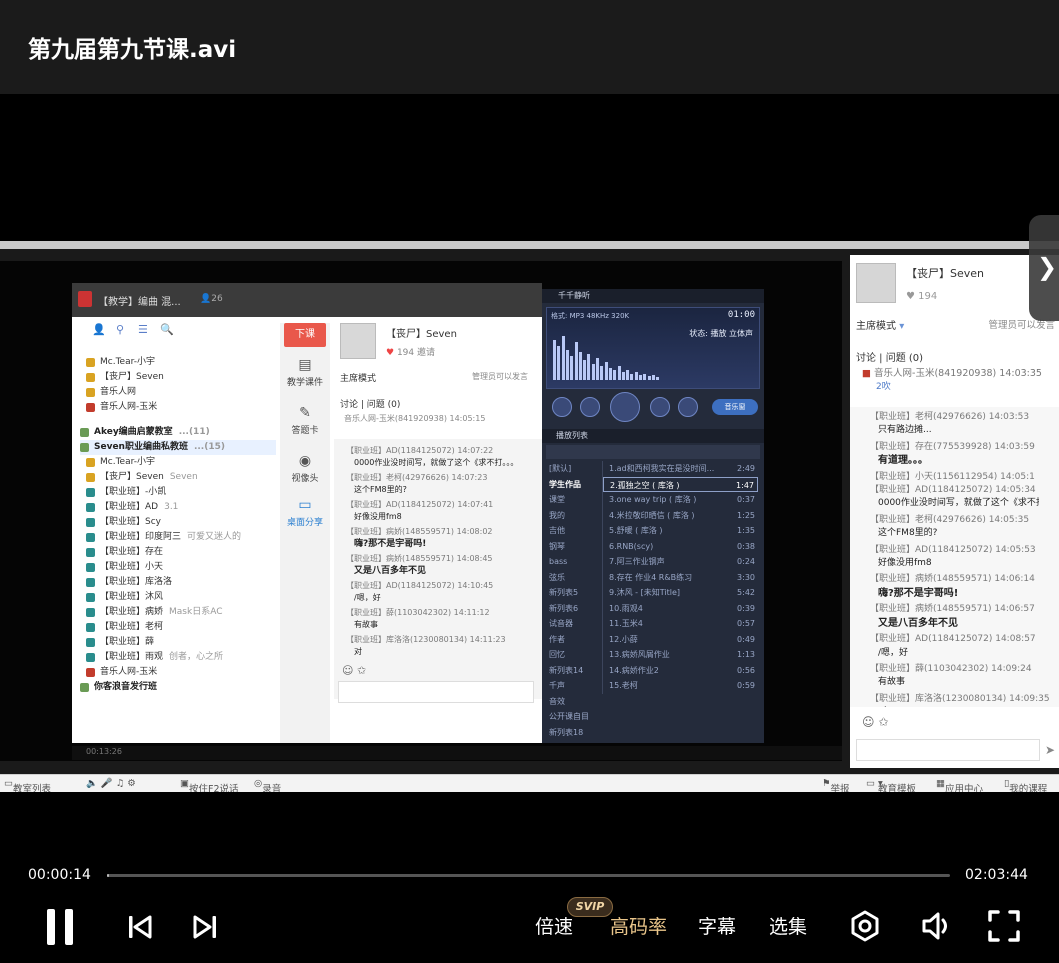 The width and height of the screenshot is (1059, 963). What do you see at coordinates (626, 608) in the screenshot?
I see `track-title: 10.雨观4` at bounding box center [626, 608].